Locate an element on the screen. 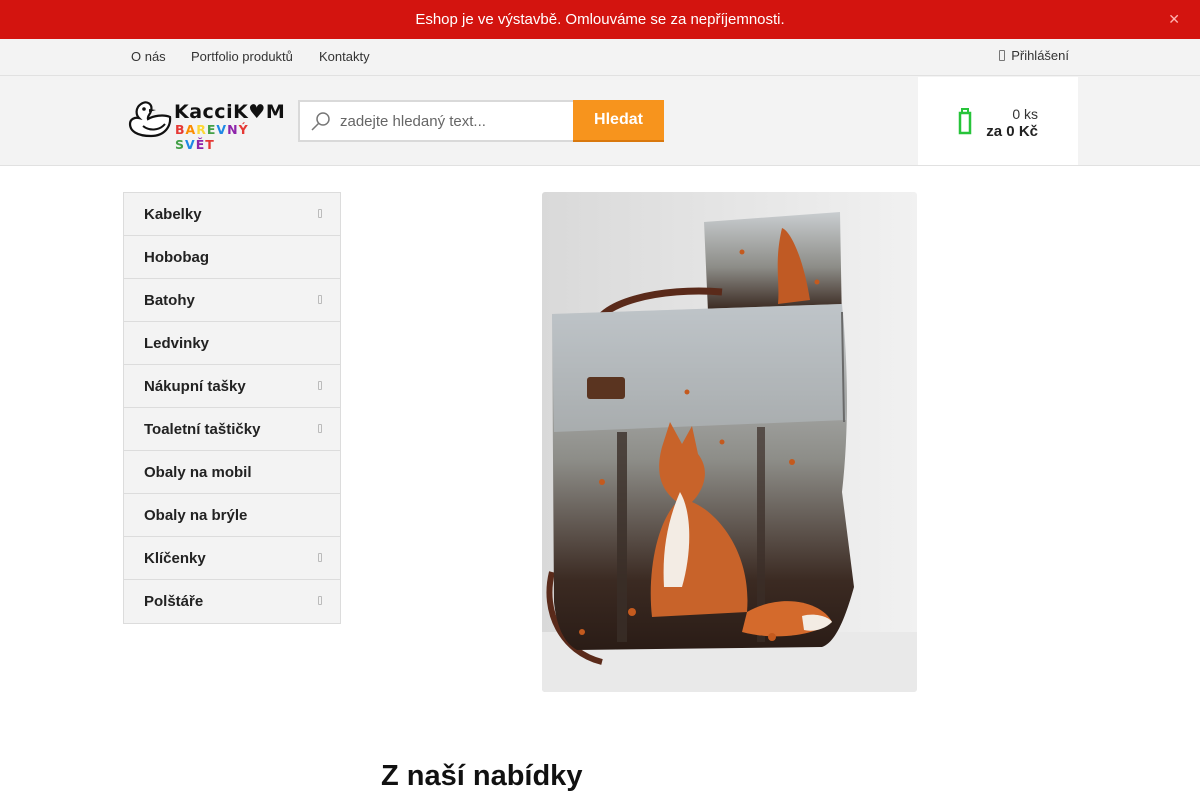 The image size is (1200, 800). sidebar-item-label: Obaly na mobil is located at coordinates (198, 472).